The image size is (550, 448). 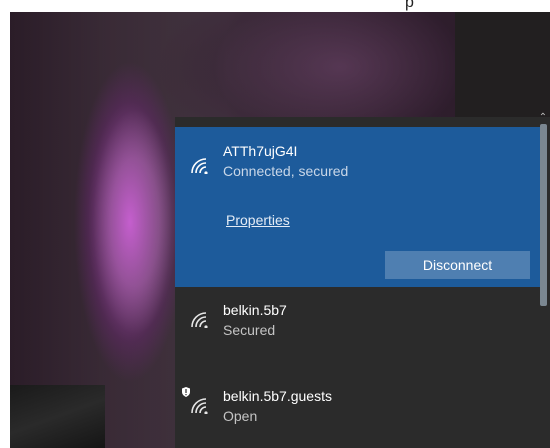 I want to click on network-status: Secured, so click(x=249, y=330).